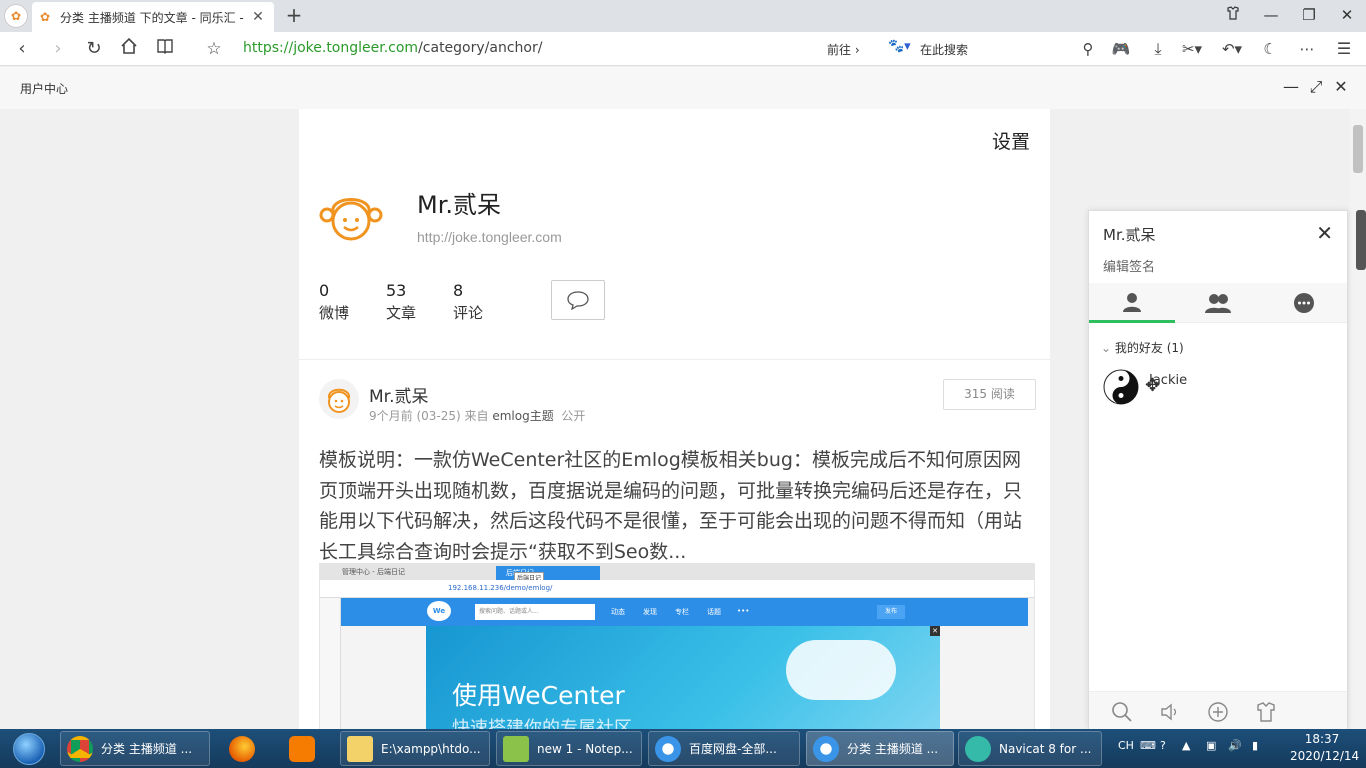 The height and width of the screenshot is (768, 1366). I want to click on start-button, so click(29, 748).